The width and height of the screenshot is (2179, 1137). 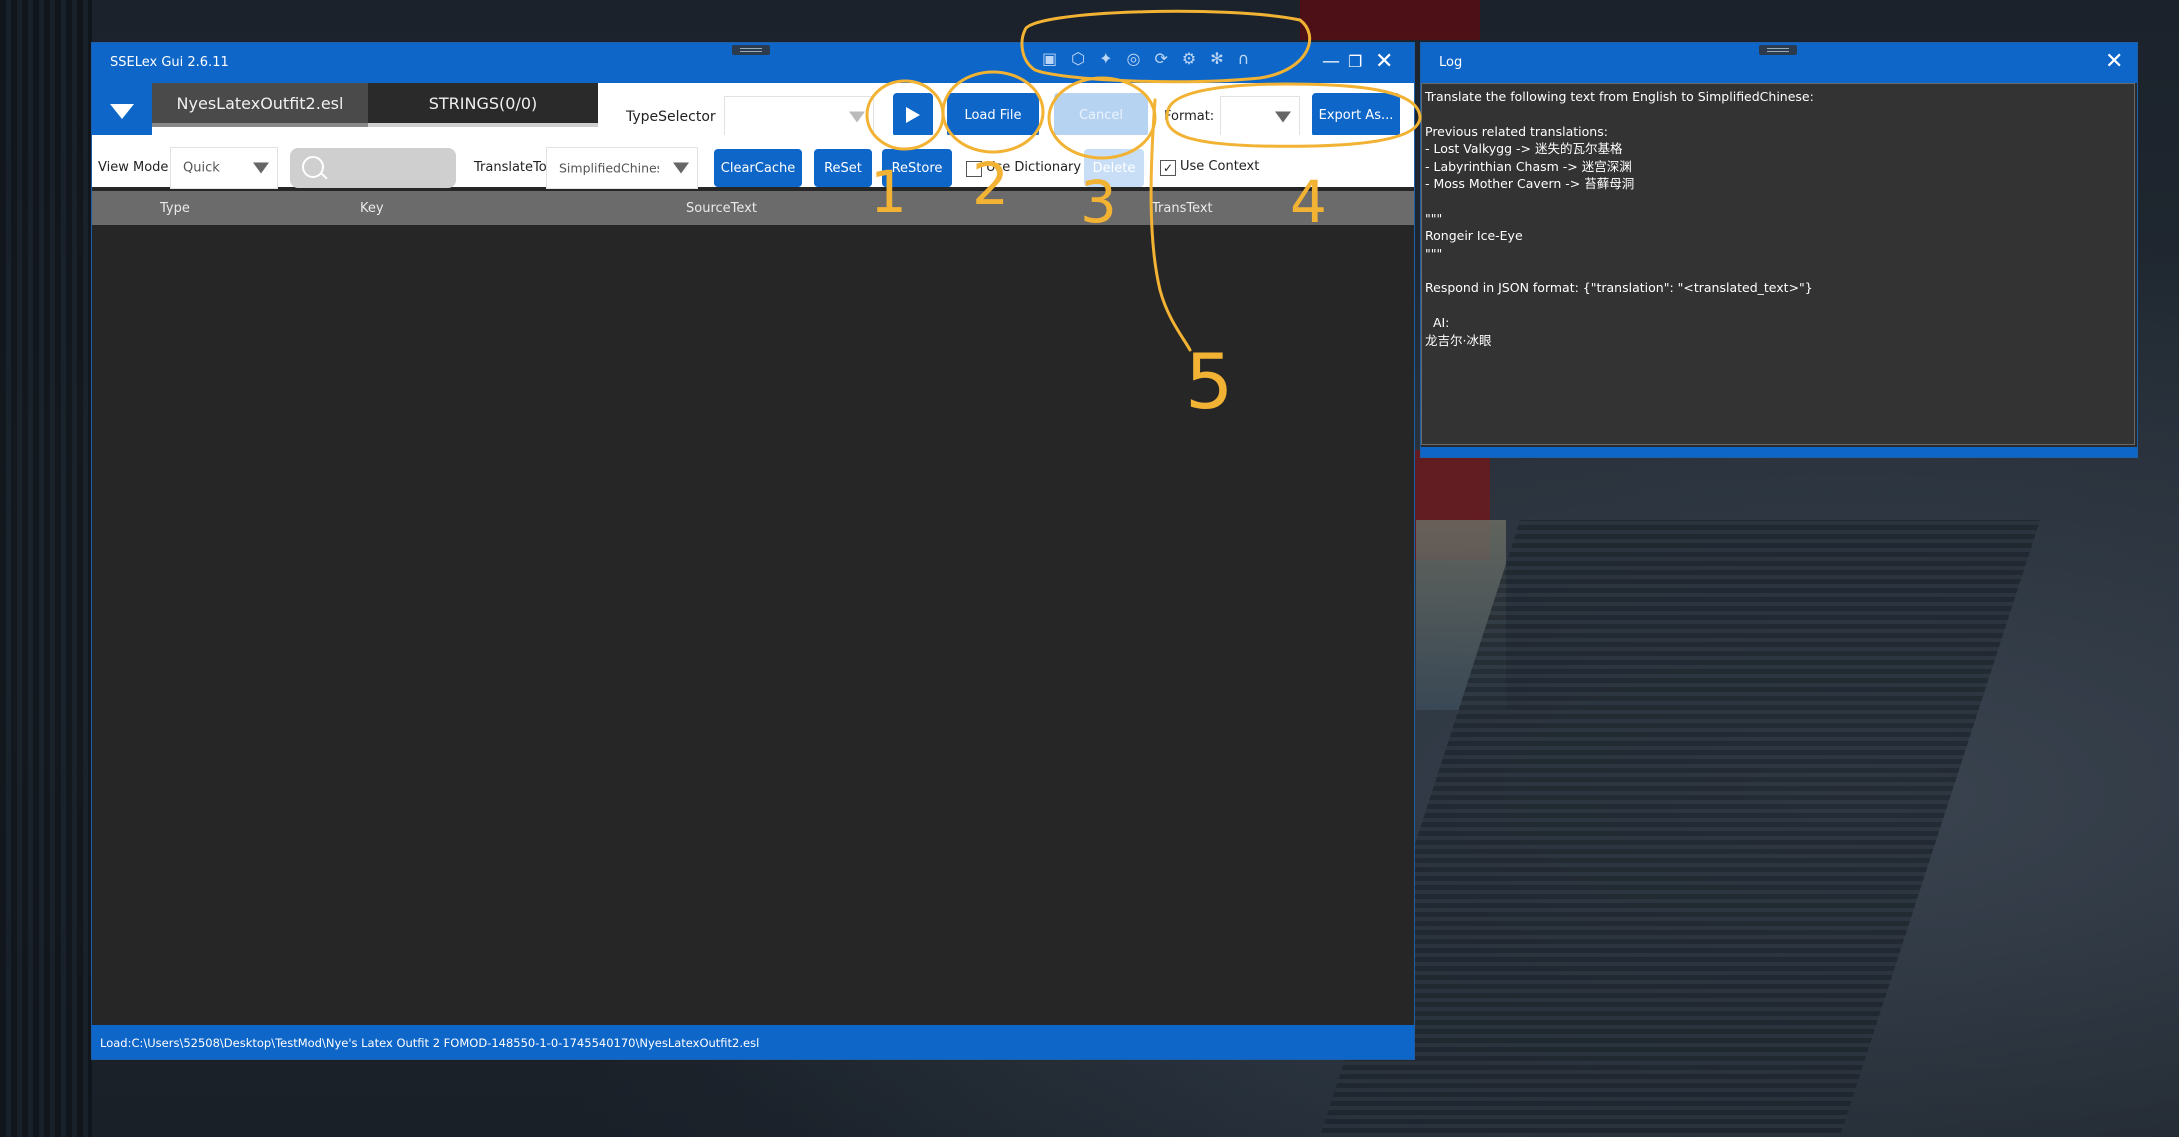 I want to click on use-dictionary-checkbox, so click(x=974, y=169).